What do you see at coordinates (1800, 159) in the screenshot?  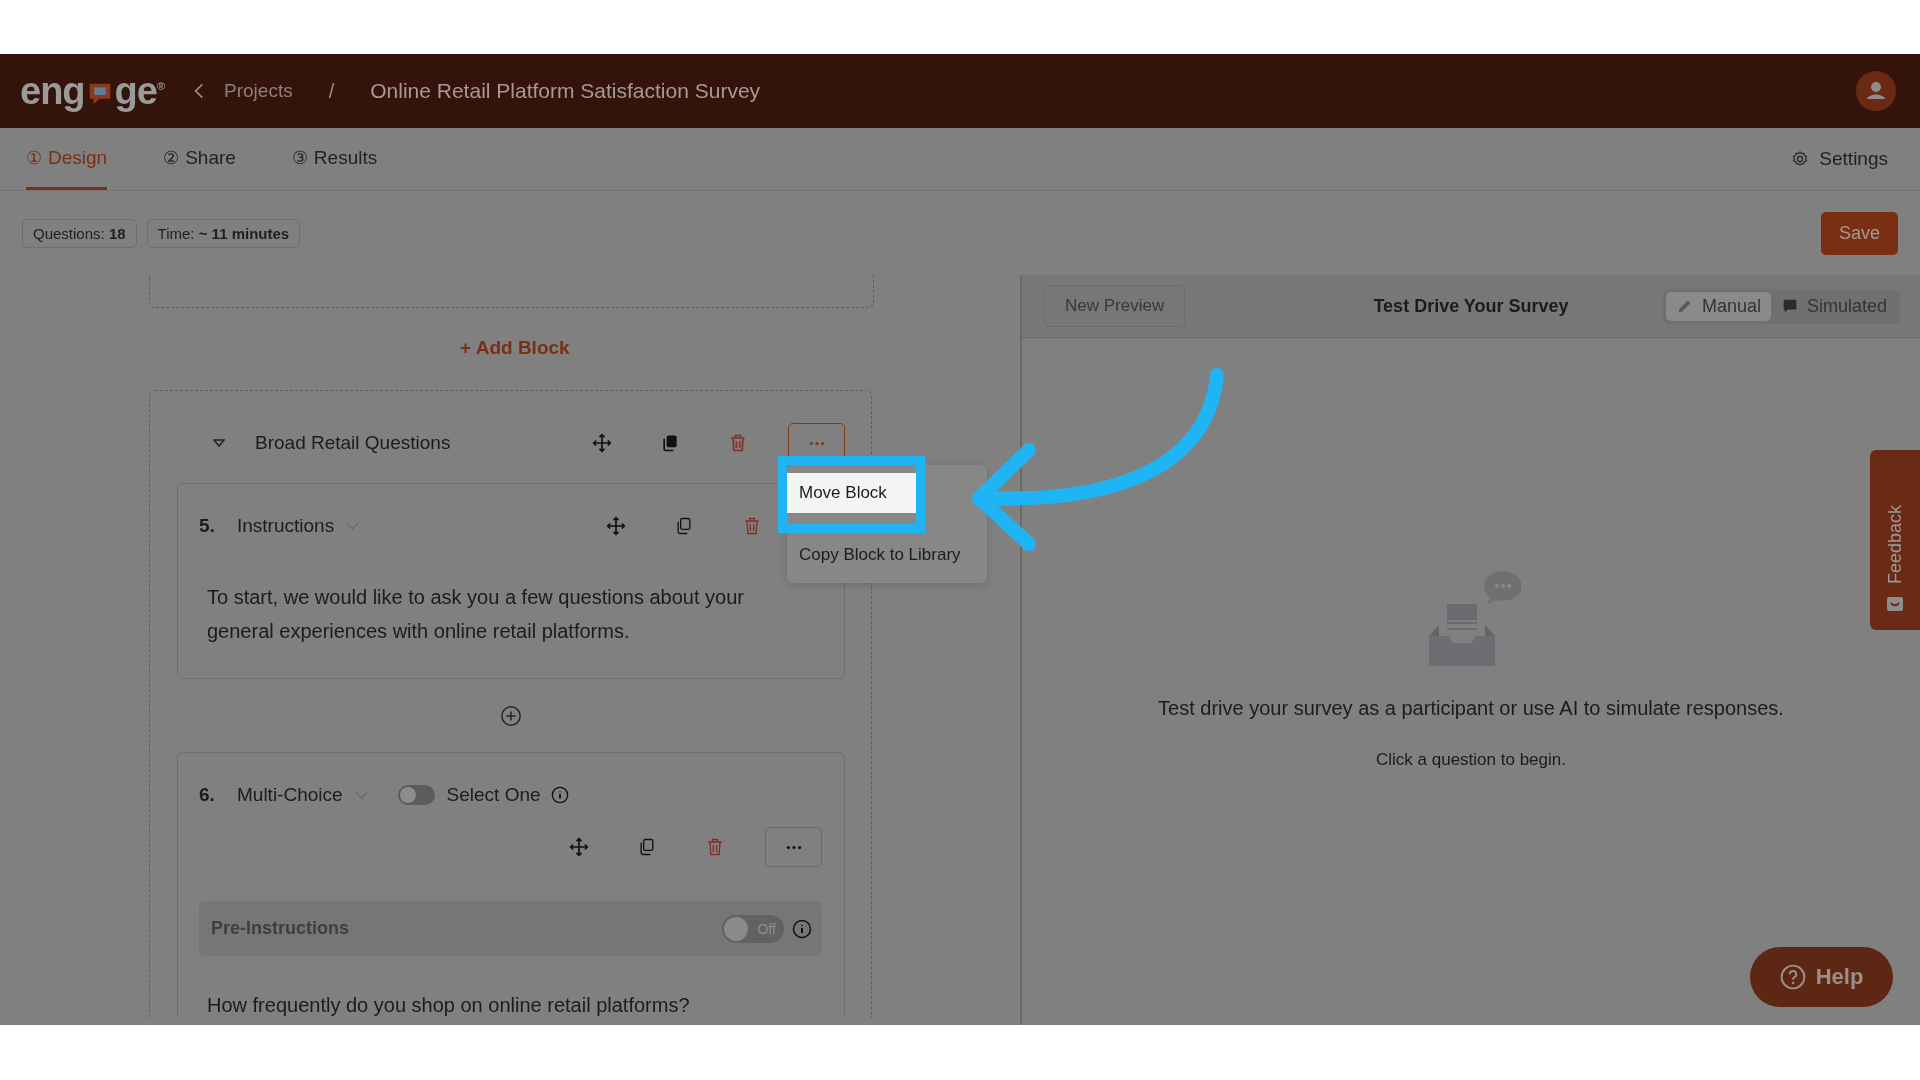 I see `settings-icon` at bounding box center [1800, 159].